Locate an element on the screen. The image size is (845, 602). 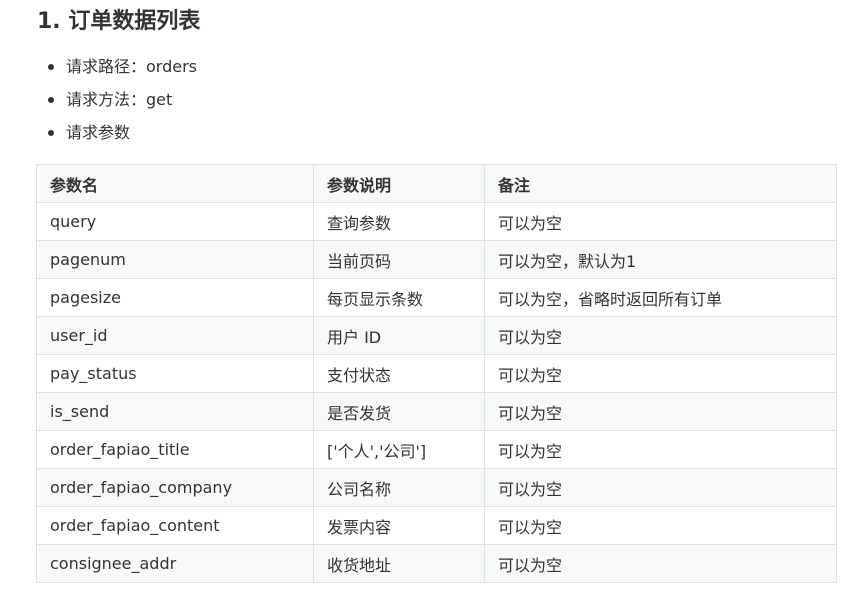
request-info-list: 请求路径：orders 请求方法：get 请求参数 is located at coordinates (117, 99).